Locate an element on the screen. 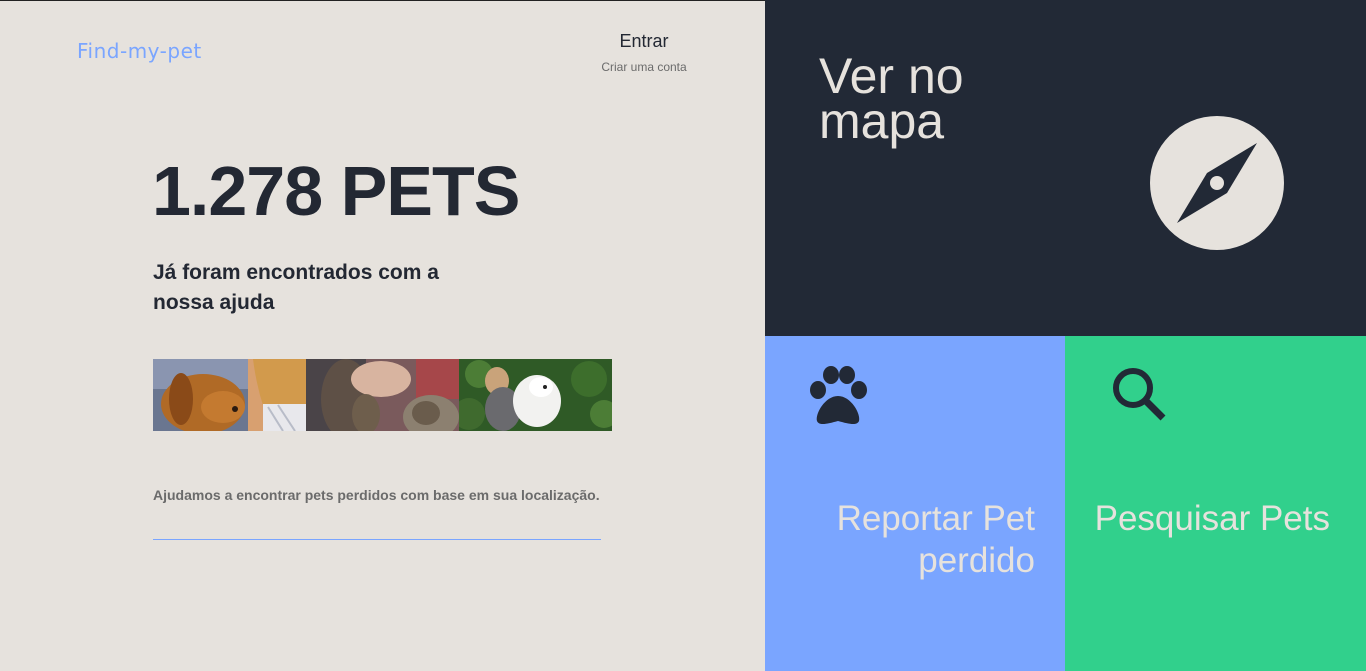 This screenshot has width=1366, height=671. brand-logo: Find-my-pet is located at coordinates (139, 51).